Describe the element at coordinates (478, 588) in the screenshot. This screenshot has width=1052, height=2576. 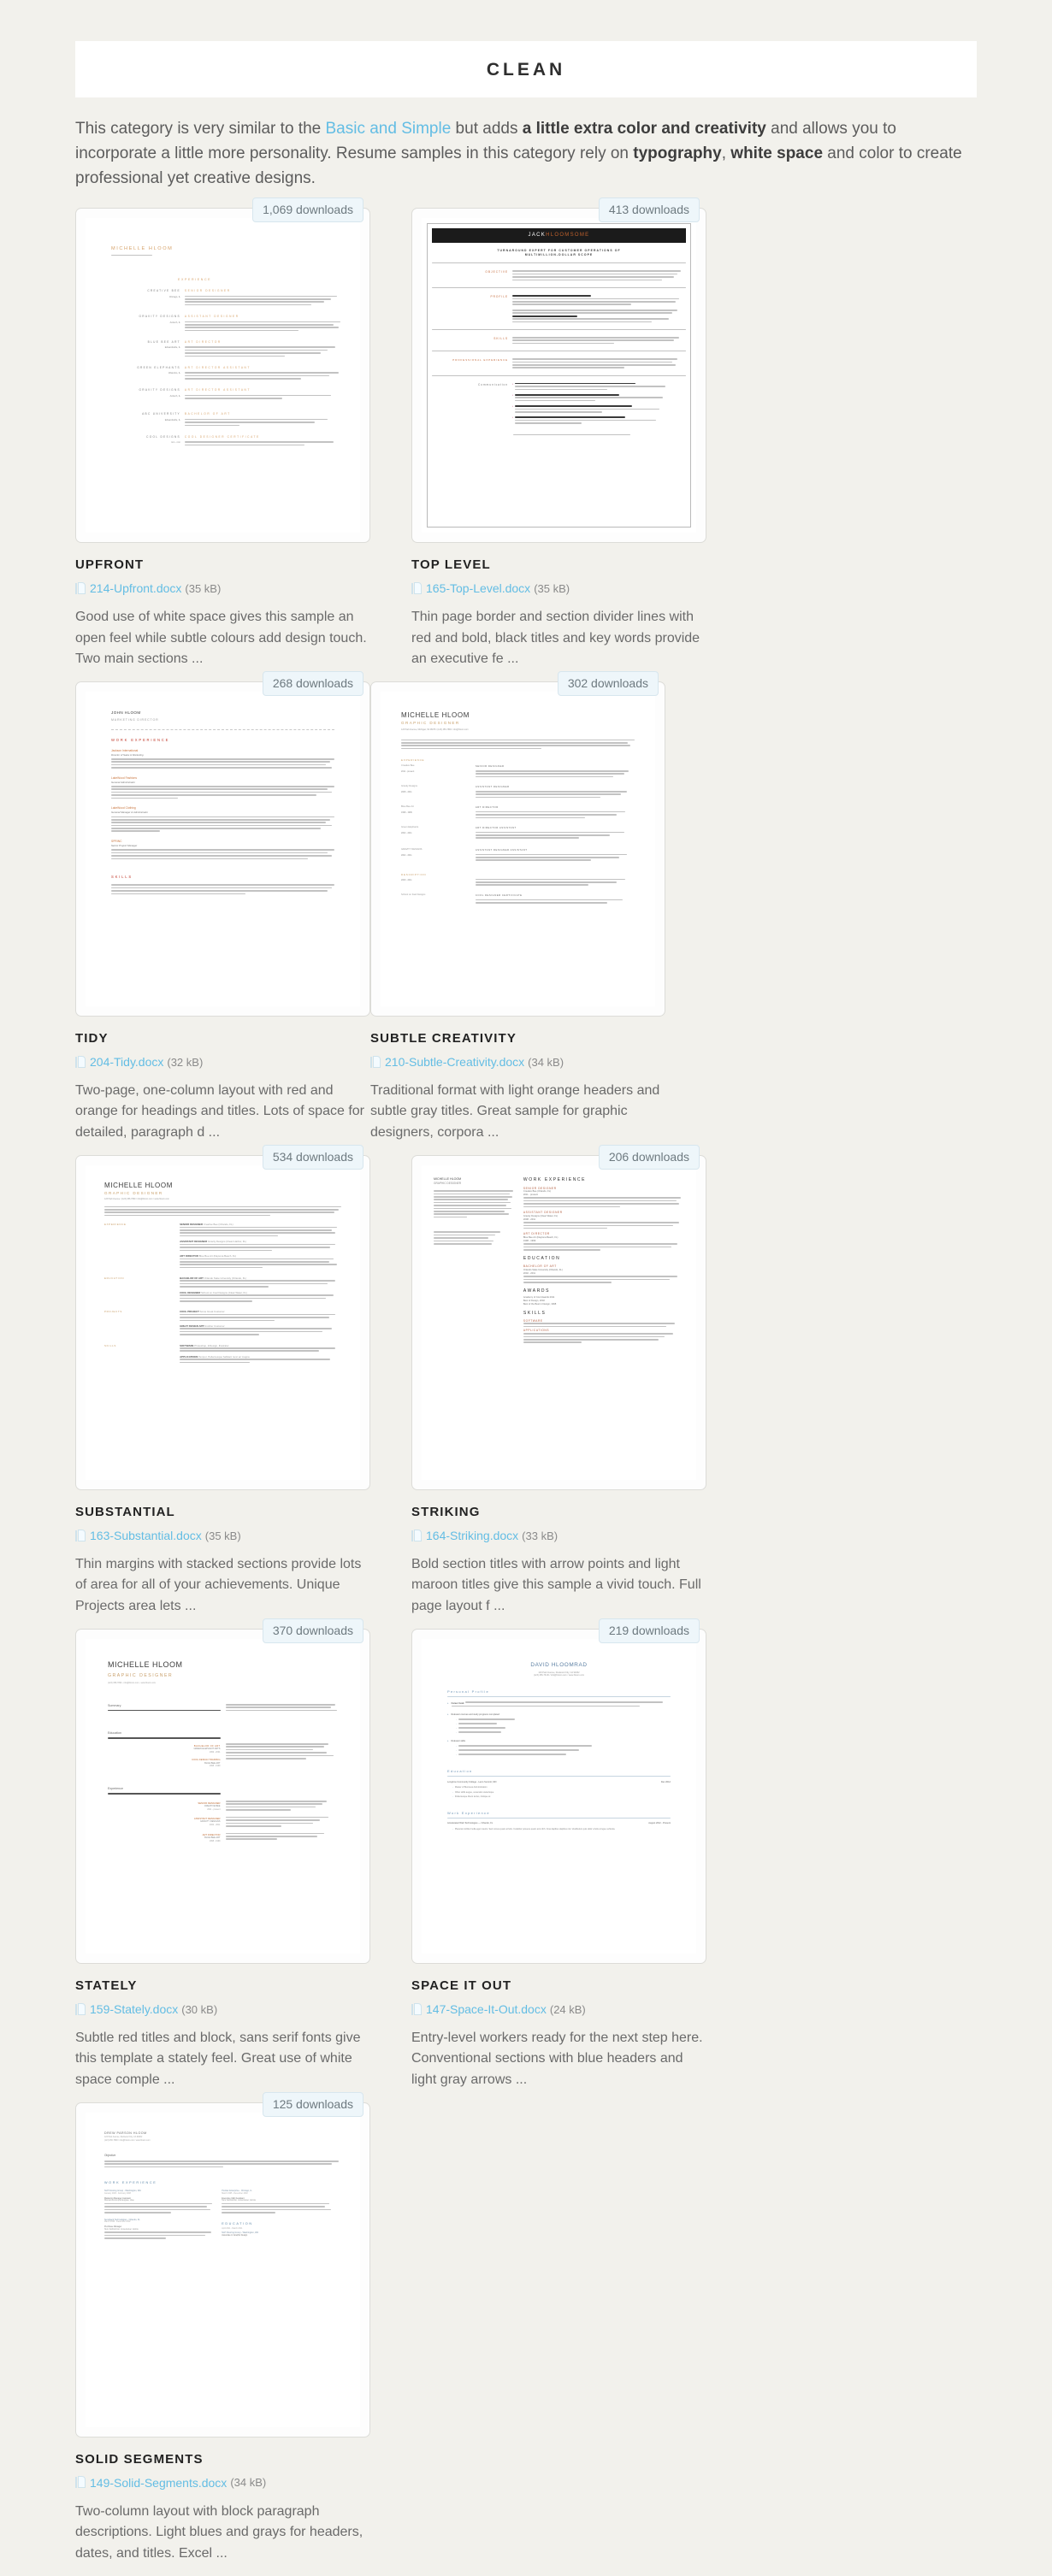
I see `download-link: 165-Top-Level.docx` at that location.